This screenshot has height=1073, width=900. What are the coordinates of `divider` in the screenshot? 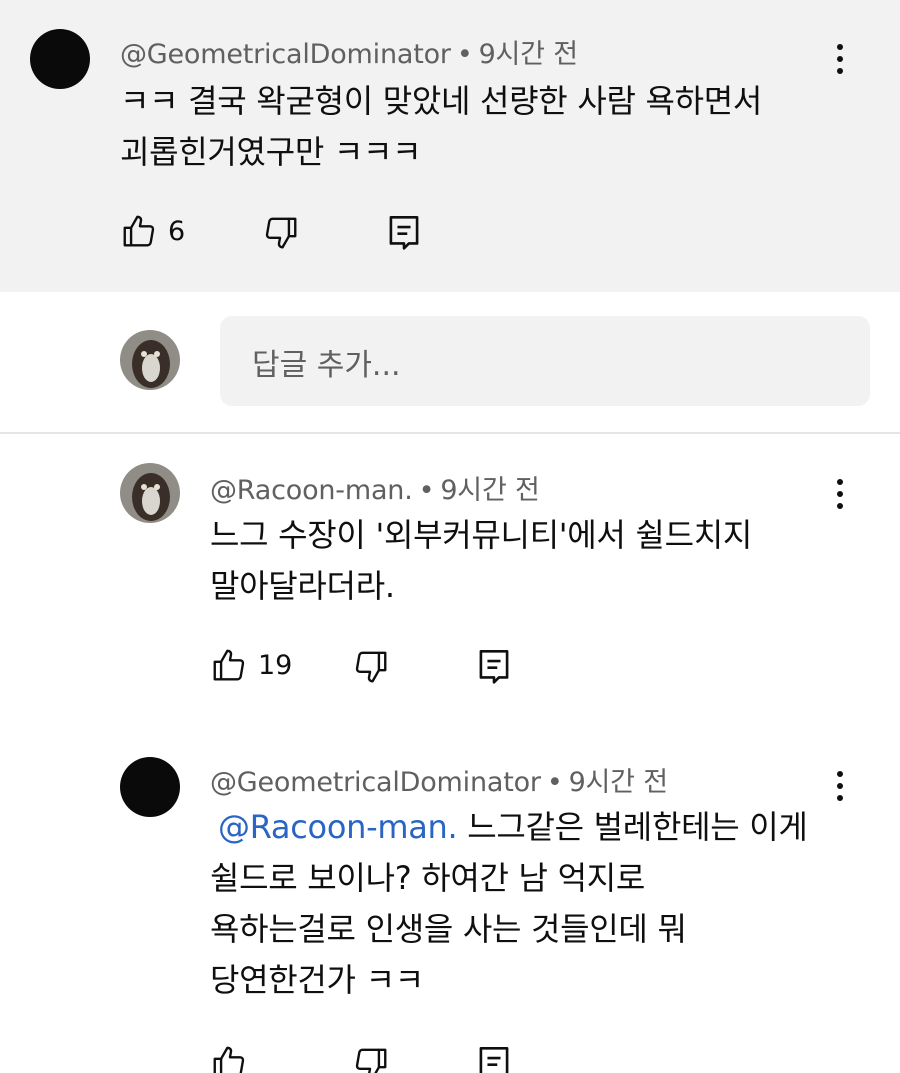 It's located at (450, 433).